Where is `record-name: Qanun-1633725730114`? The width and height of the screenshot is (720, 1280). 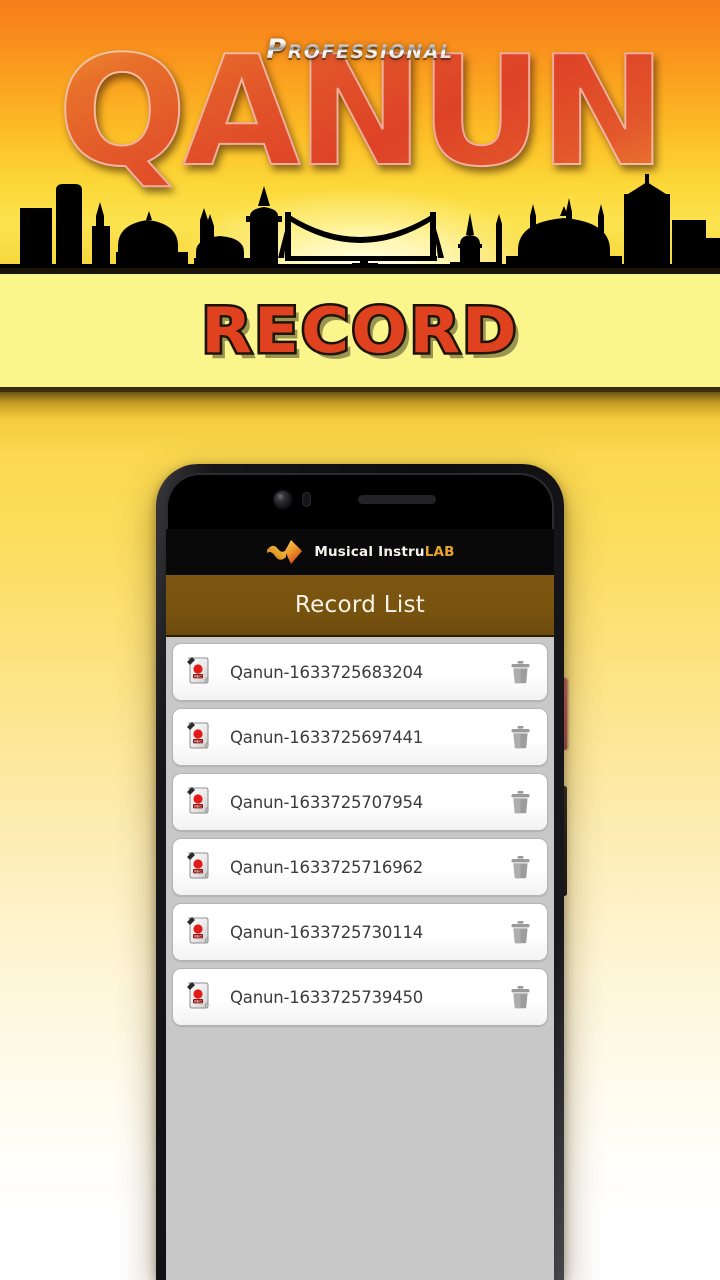
record-name: Qanun-1633725730114 is located at coordinates (327, 932).